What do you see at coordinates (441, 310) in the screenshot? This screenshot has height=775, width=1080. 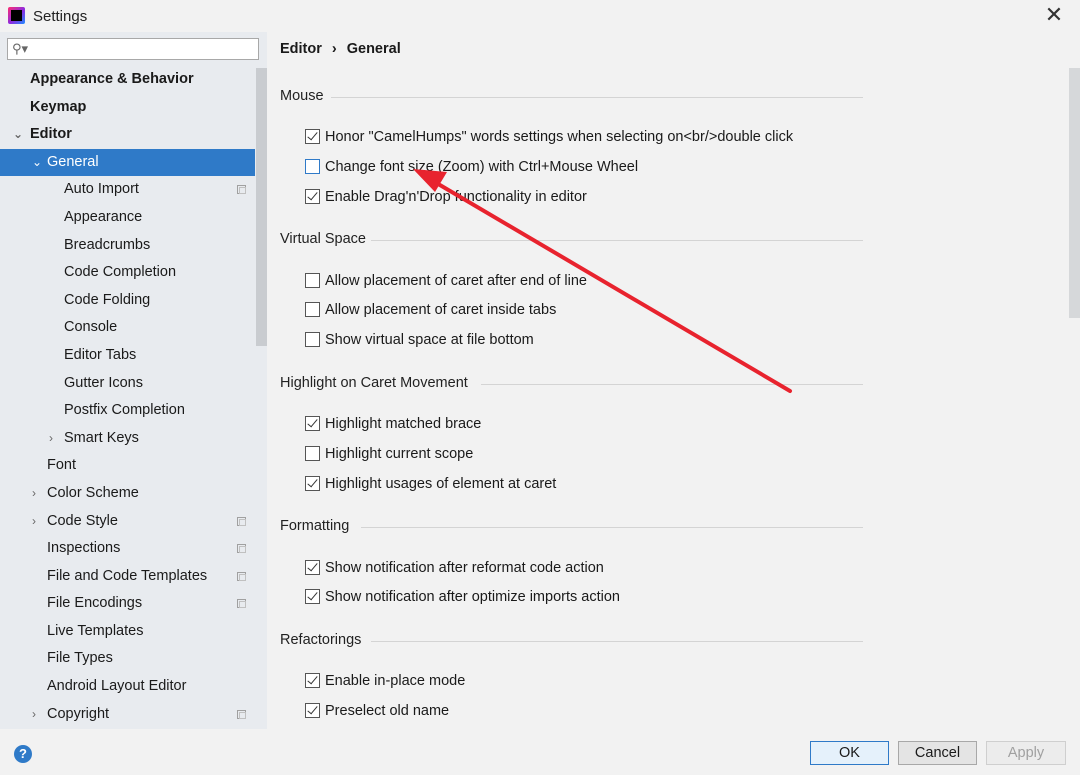 I see `option-label: Allow placement of caret inside tabs` at bounding box center [441, 310].